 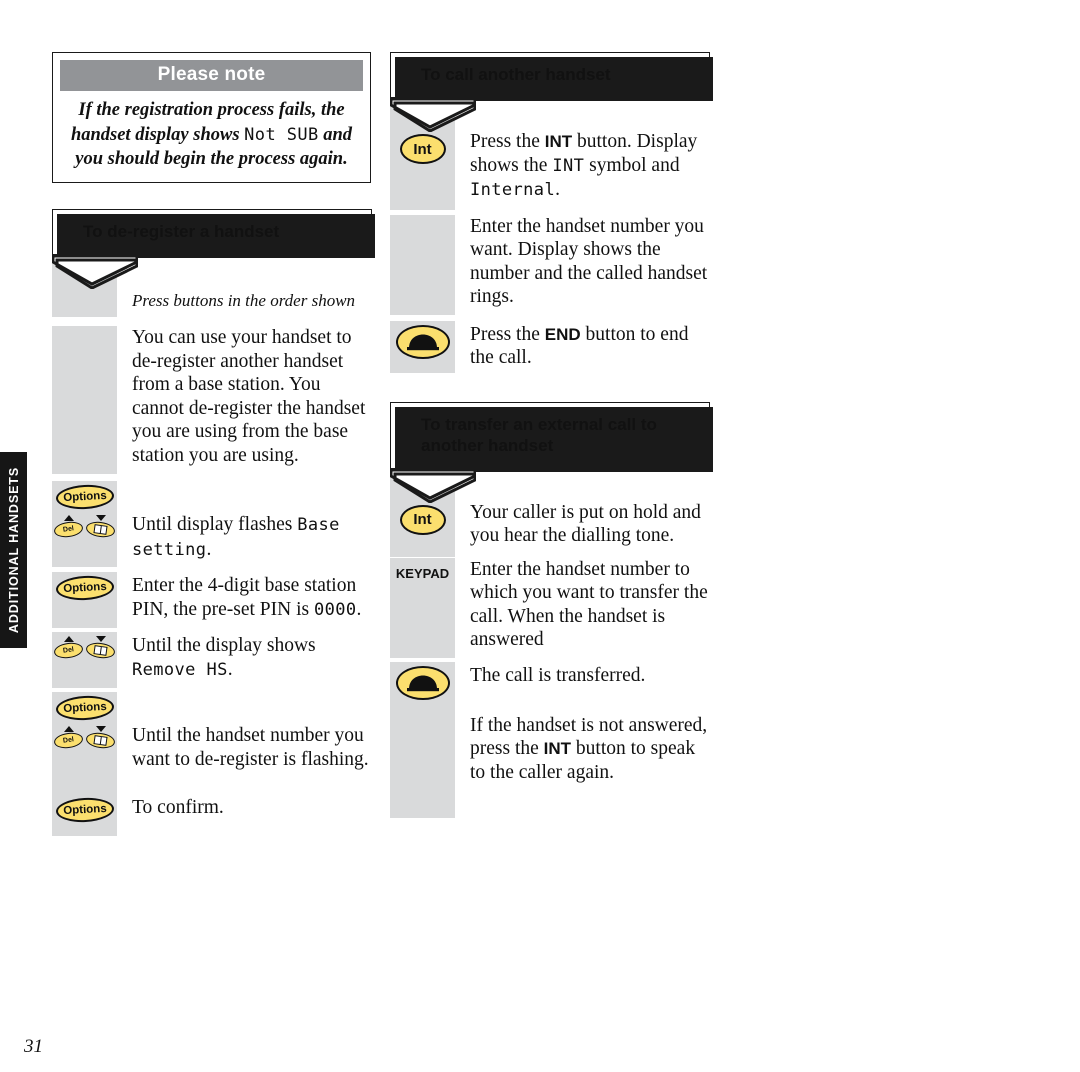 What do you see at coordinates (281, 134) in the screenshot?
I see `lcd-not-sub: Not SUB` at bounding box center [281, 134].